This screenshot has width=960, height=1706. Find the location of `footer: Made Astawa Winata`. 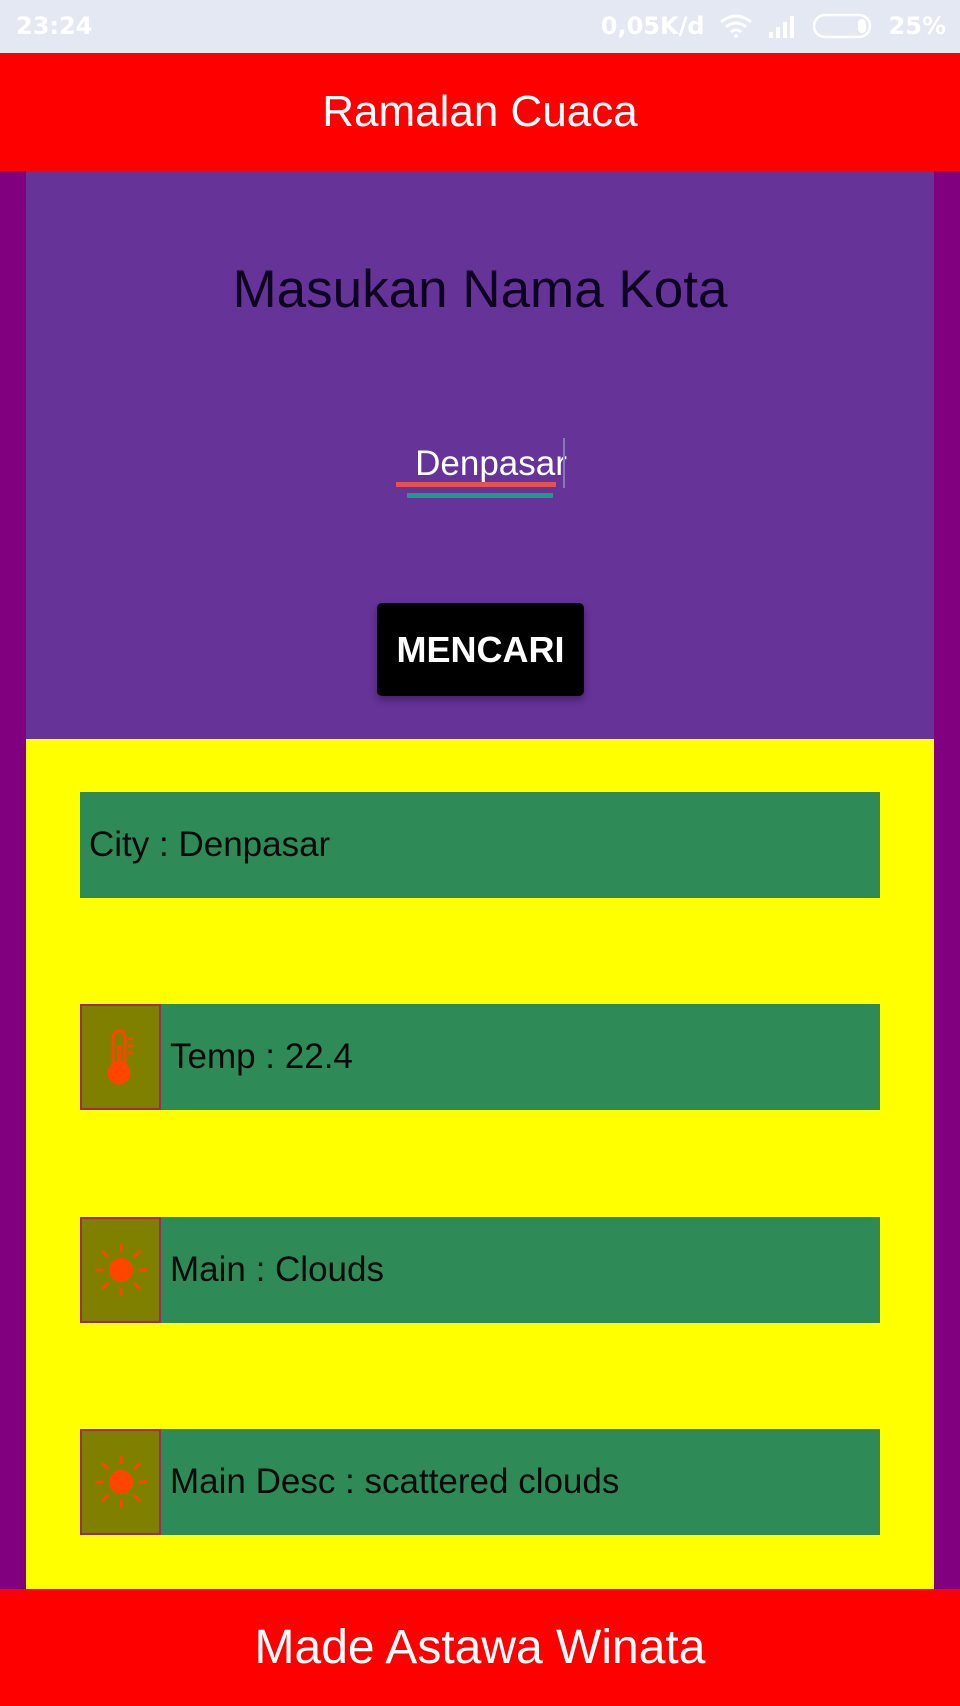

footer: Made Astawa Winata is located at coordinates (480, 1647).